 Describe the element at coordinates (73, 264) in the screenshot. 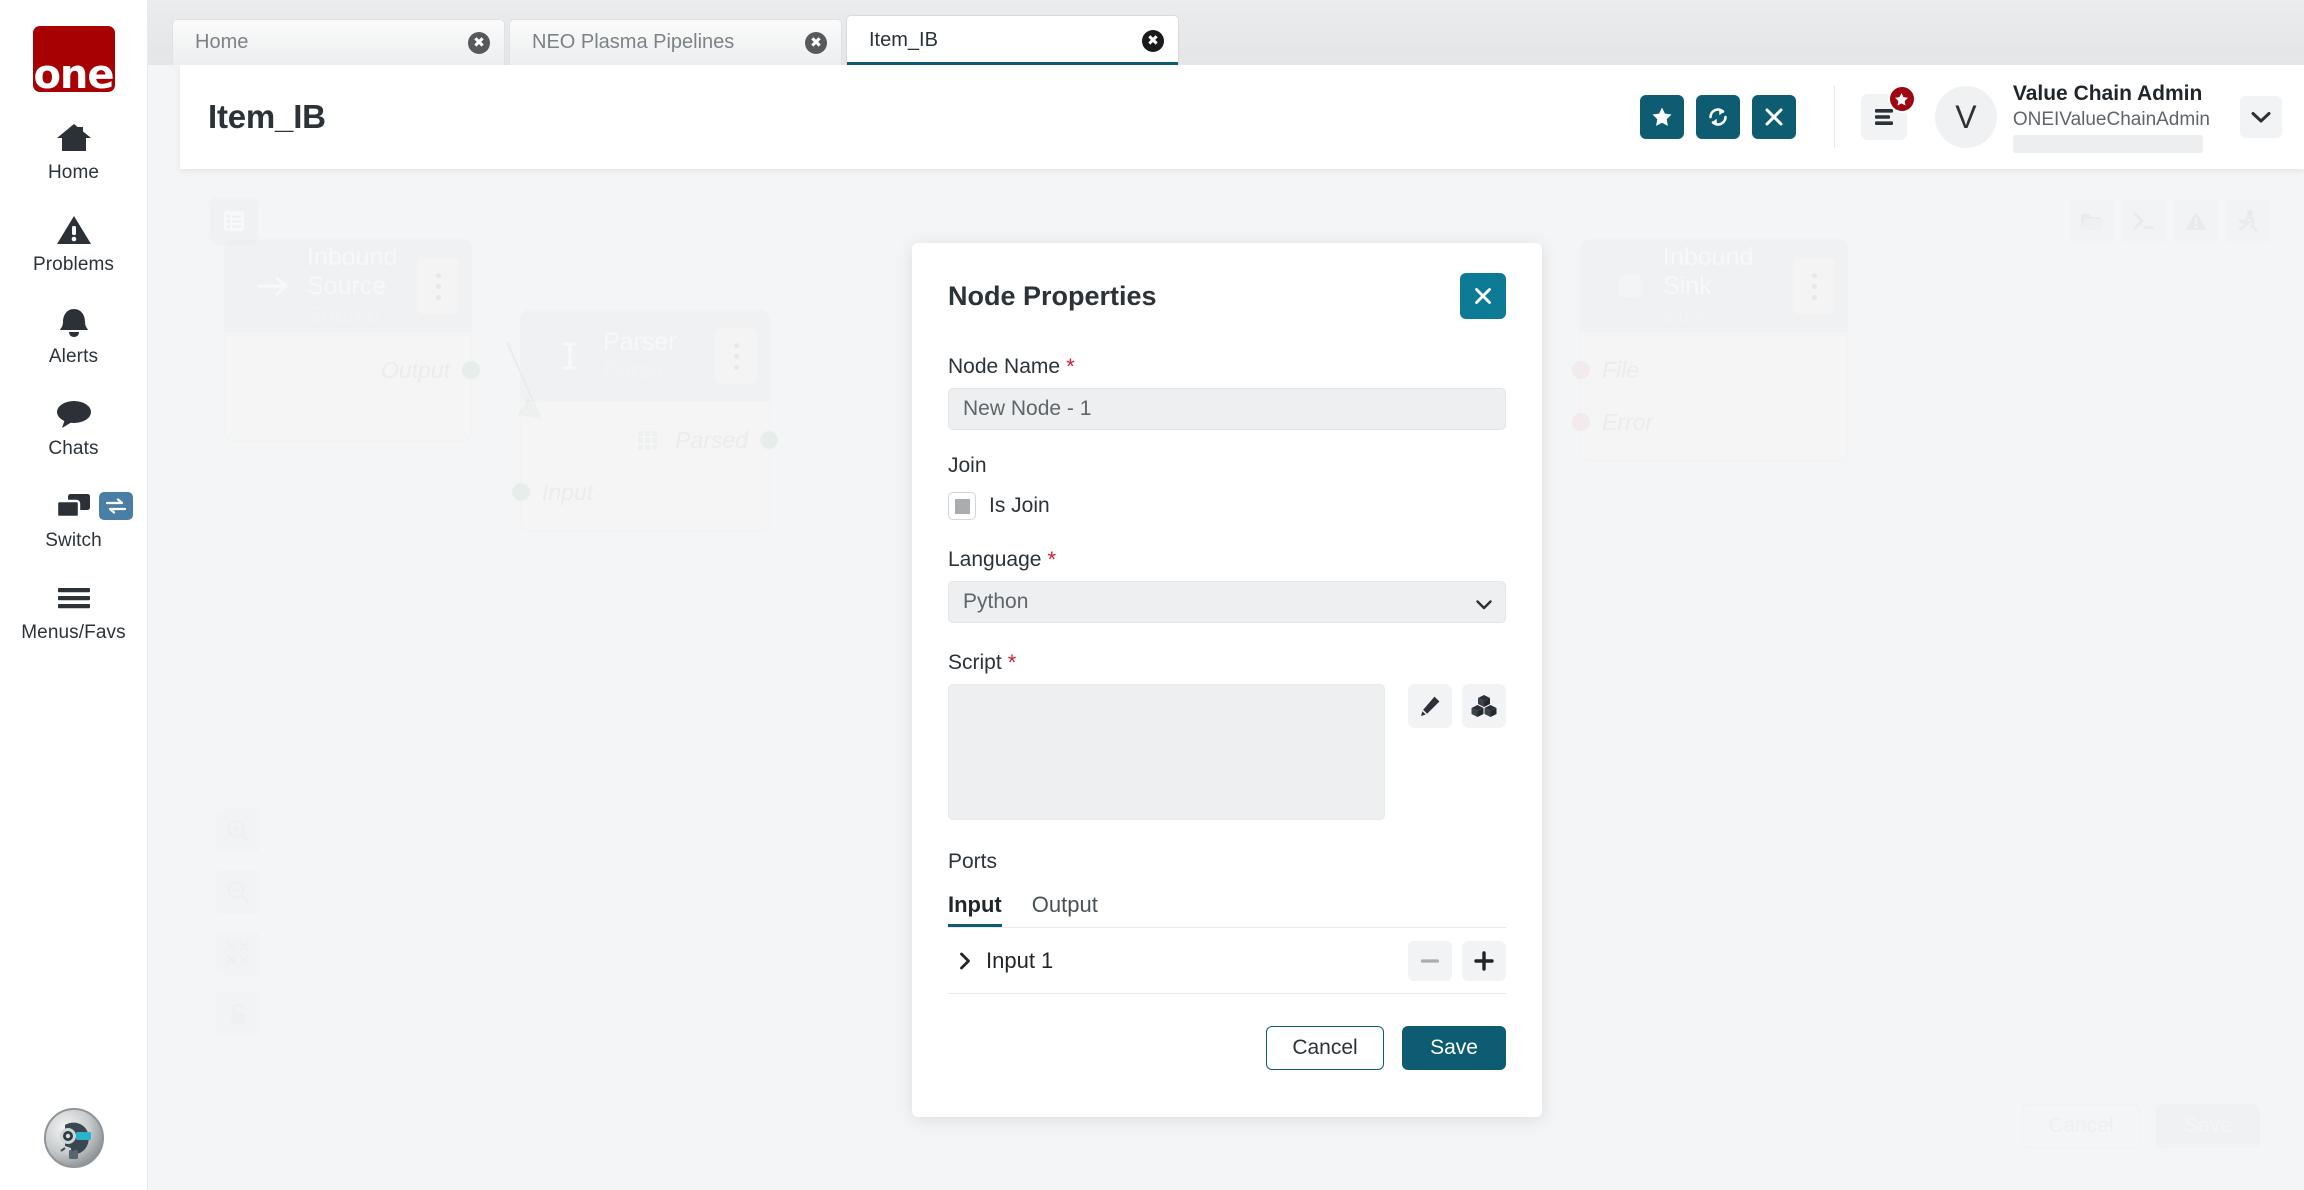

I see `sidebar-item-label: Problems` at that location.